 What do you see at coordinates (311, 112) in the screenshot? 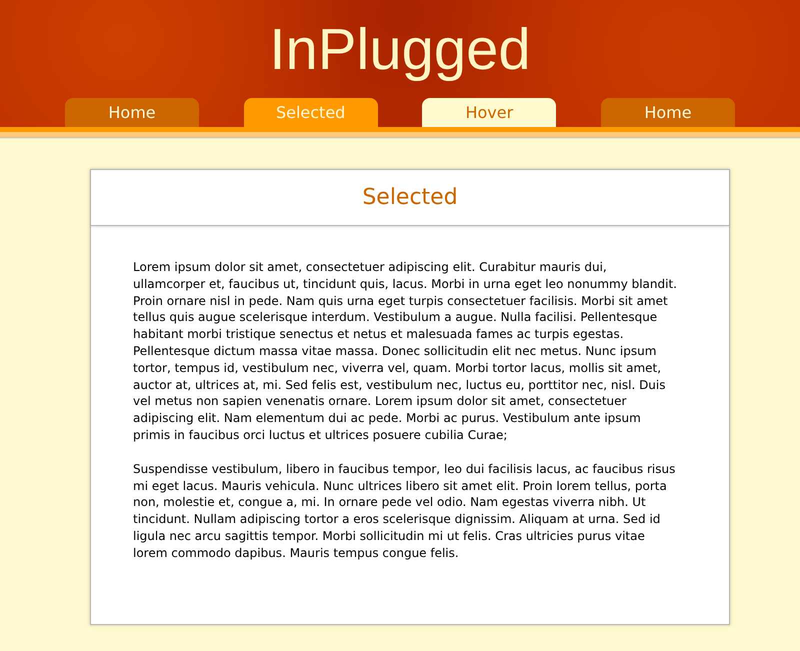
I see `nav-tab: Selected` at bounding box center [311, 112].